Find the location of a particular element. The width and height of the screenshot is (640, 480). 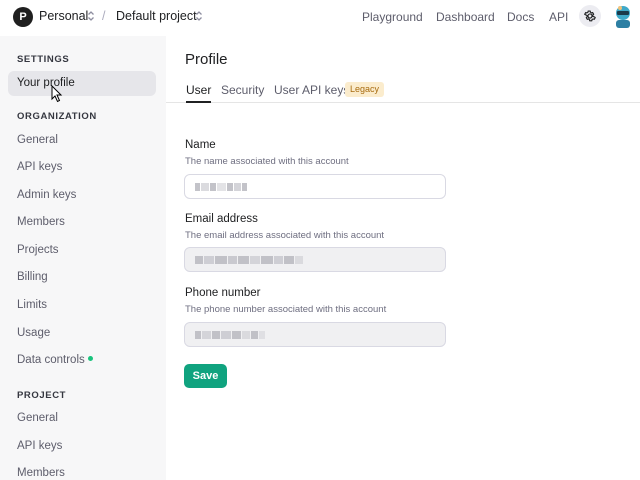

sidebar-item-projects: Projects is located at coordinates (82, 250).